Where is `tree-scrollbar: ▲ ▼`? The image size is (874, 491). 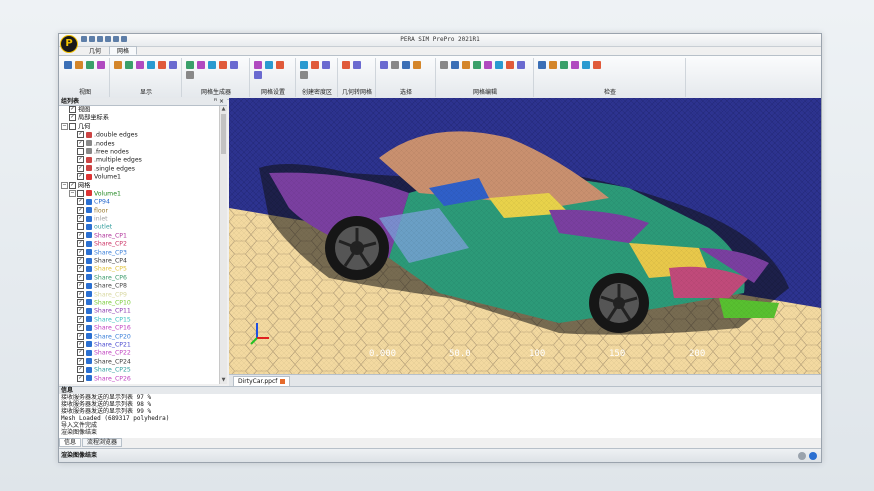
tree-scrollbar: ▲ ▼ is located at coordinates (223, 245).